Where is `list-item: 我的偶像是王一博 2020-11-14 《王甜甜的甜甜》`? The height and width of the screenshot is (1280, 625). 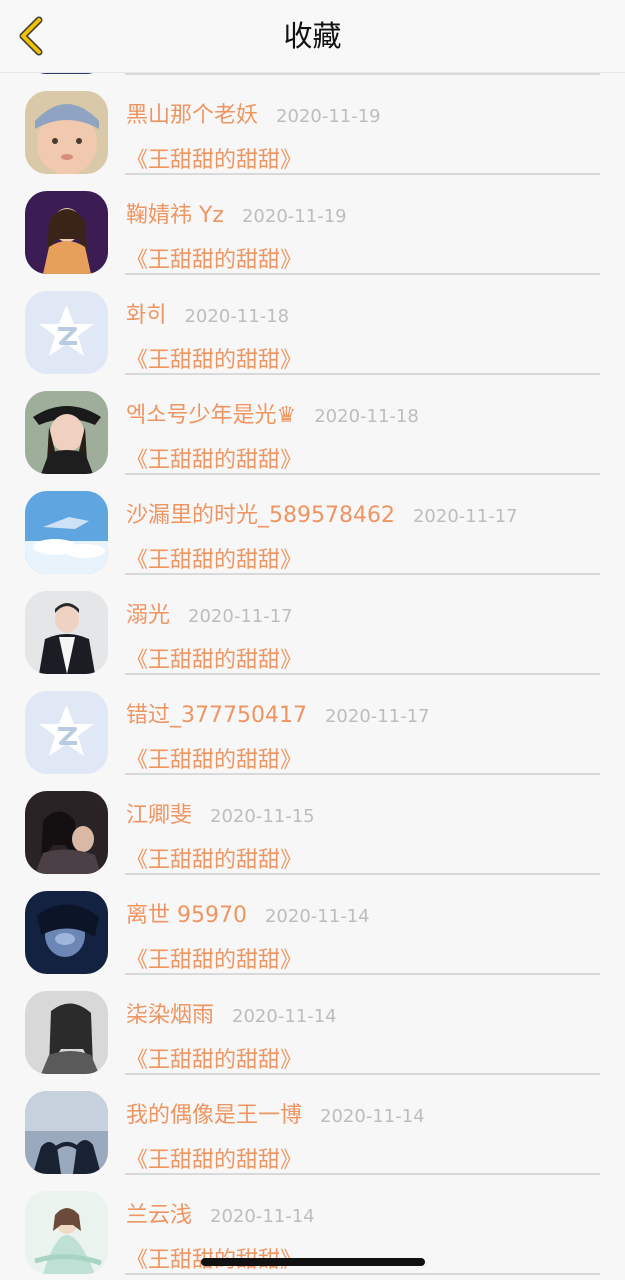
list-item: 我的偶像是王一博 2020-11-14 《王甜甜的甜甜》 is located at coordinates (312, 1124).